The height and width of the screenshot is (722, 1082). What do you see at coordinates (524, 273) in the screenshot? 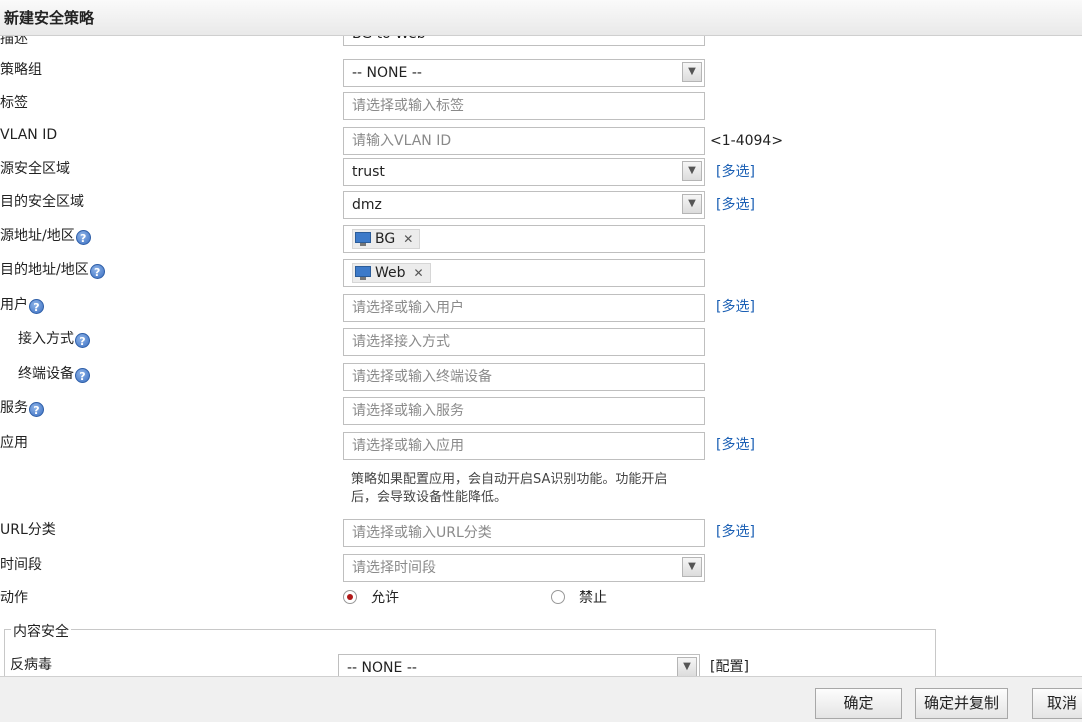
I see `dest-address-input: Web ✕` at bounding box center [524, 273].